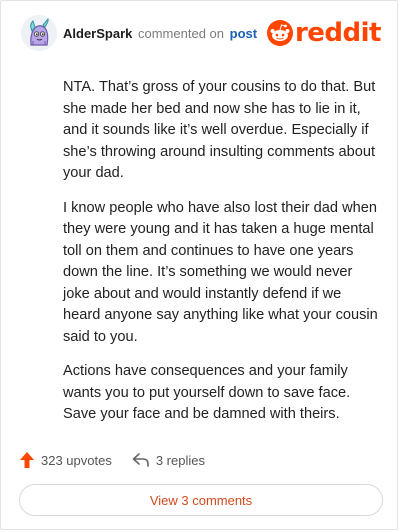 This screenshot has width=400, height=532. Describe the element at coordinates (97, 33) in the screenshot. I see `username: AlderSpark` at that location.